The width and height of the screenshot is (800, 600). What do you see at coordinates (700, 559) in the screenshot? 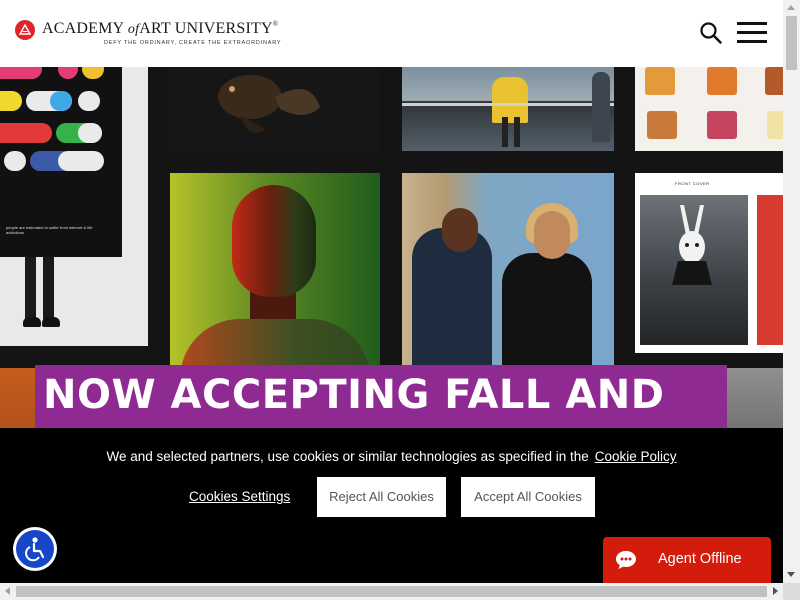
I see `agent-status-label: Agent Offline` at bounding box center [700, 559].